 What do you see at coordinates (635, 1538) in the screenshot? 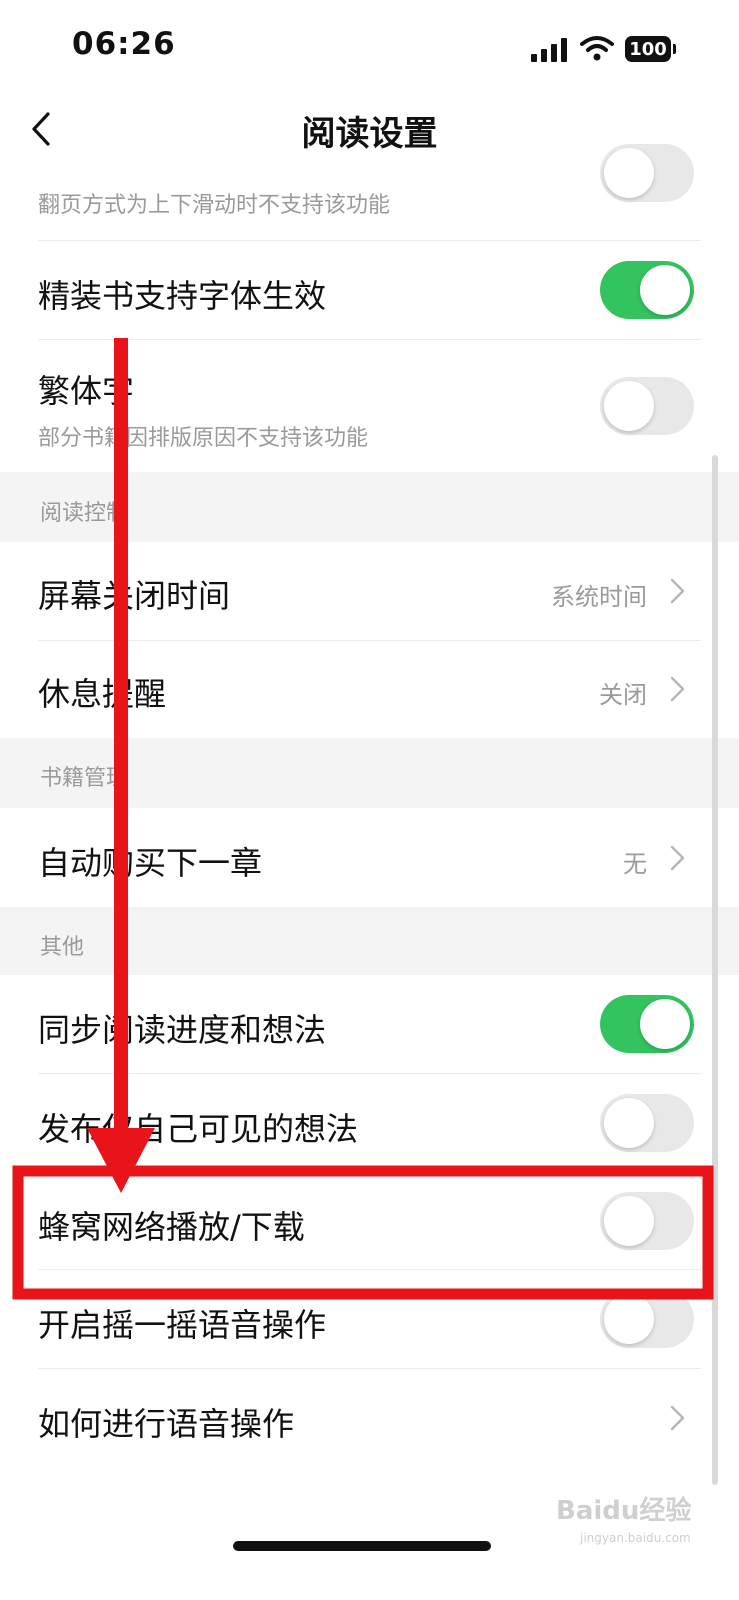
I see `watermark-url: jingyan.baidu.com` at bounding box center [635, 1538].